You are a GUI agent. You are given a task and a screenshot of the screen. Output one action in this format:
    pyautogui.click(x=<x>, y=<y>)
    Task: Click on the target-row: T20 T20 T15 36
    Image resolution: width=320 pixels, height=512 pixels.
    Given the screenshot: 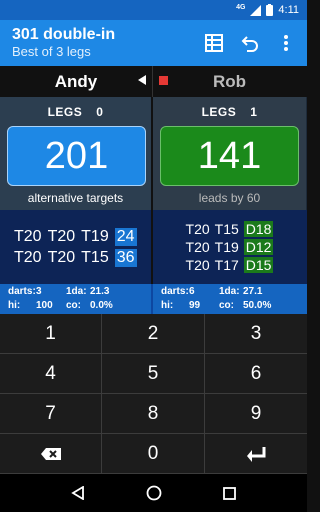 What is the action you would take?
    pyautogui.click(x=82, y=257)
    